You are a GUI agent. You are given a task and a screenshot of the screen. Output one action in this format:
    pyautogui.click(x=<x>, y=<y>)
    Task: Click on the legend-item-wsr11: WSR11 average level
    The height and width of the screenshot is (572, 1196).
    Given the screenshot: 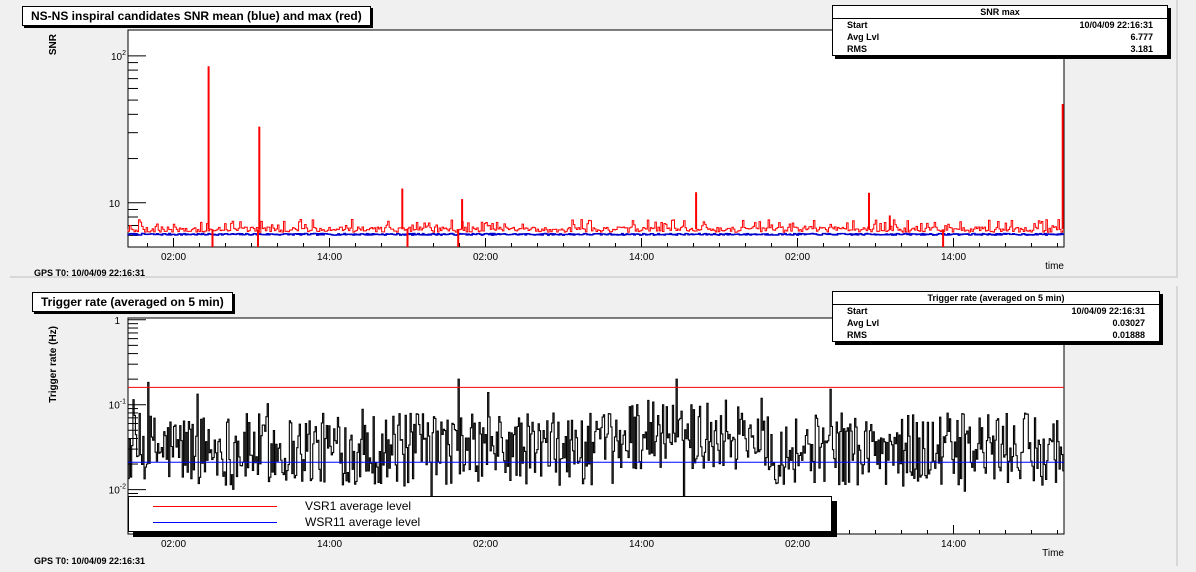 What is the action you would take?
    pyautogui.click(x=274, y=522)
    